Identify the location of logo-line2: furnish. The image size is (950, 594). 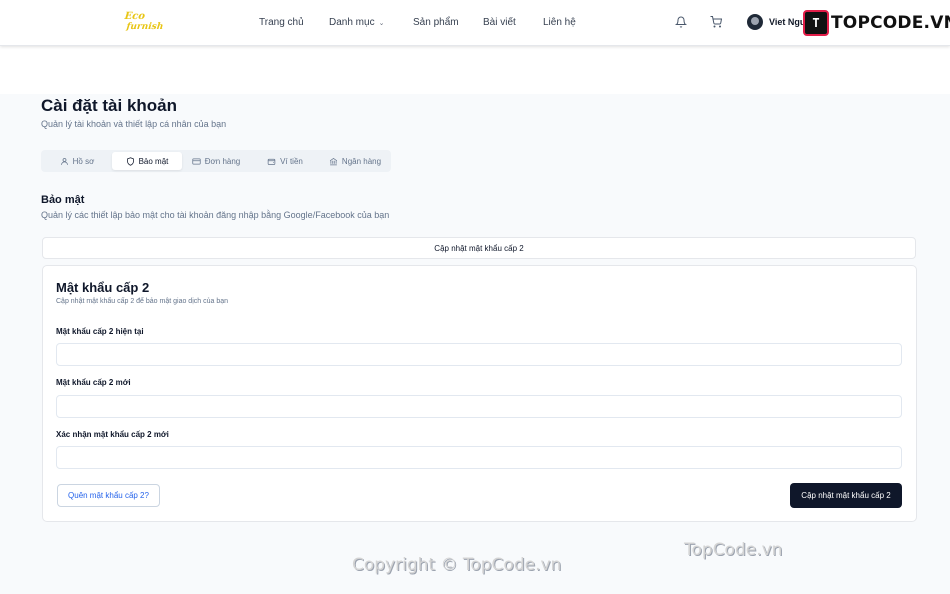
(144, 27).